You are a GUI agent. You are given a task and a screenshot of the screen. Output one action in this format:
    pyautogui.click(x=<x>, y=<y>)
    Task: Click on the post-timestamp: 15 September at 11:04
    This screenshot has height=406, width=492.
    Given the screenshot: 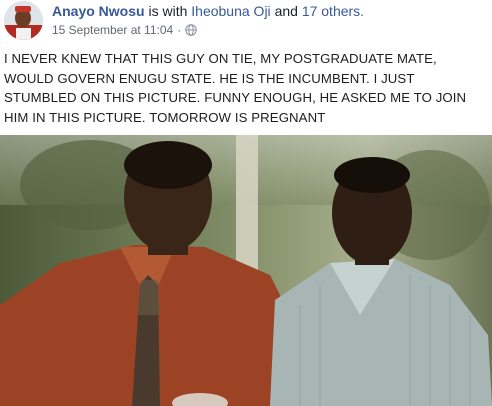 What is the action you would take?
    pyautogui.click(x=112, y=30)
    